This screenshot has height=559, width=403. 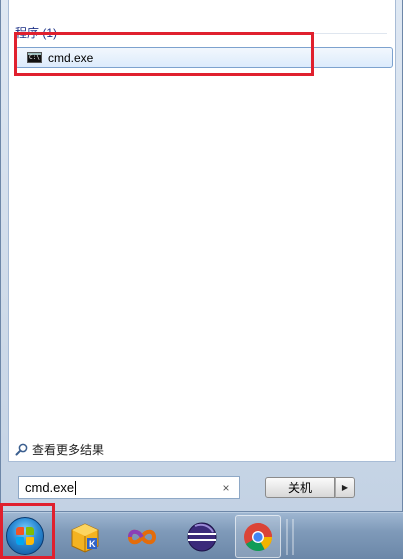 I want to click on eclipse-icon, so click(x=202, y=537).